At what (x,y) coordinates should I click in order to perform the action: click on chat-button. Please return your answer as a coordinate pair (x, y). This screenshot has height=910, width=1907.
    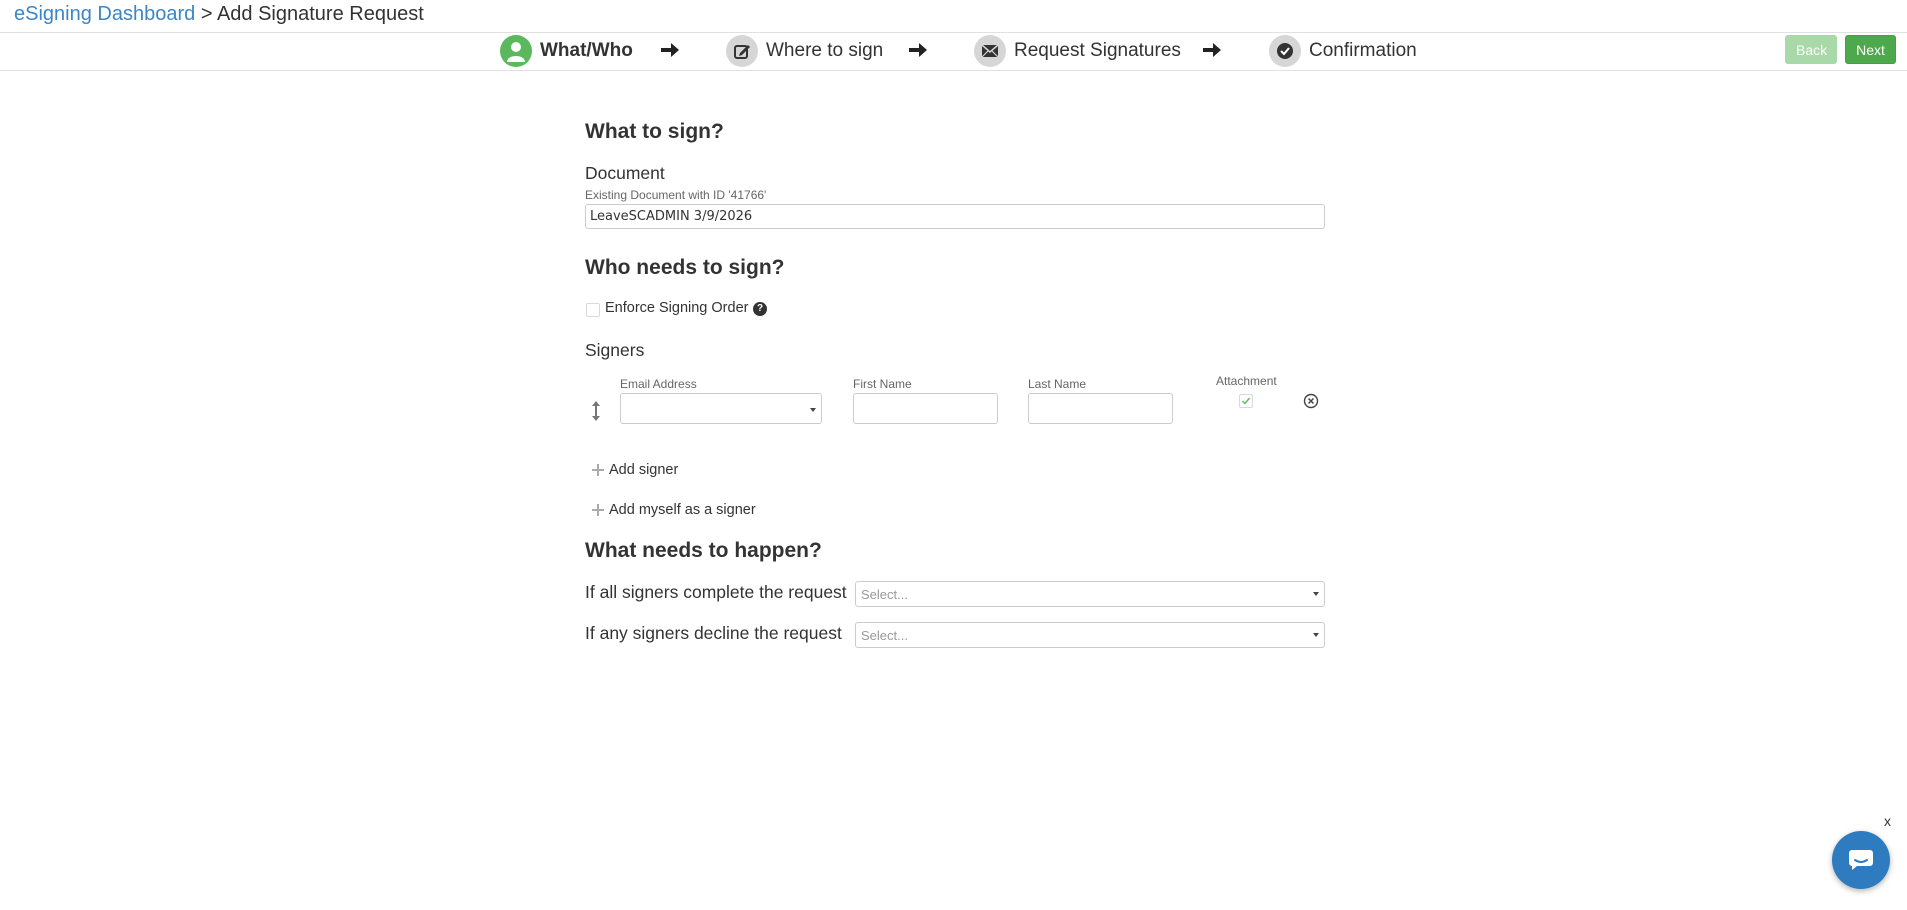
    Looking at the image, I should click on (1861, 860).